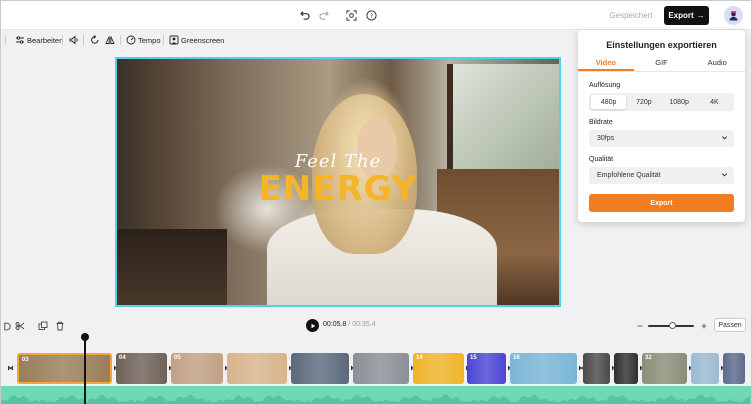 The width and height of the screenshot is (752, 404). Describe the element at coordinates (419, 358) in the screenshot. I see `clip-number: 14` at that location.